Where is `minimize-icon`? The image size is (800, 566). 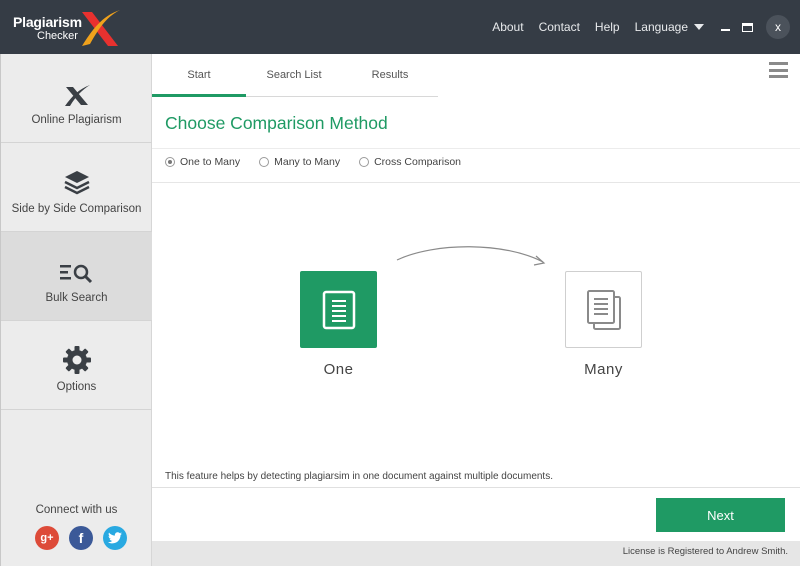 minimize-icon is located at coordinates (725, 29).